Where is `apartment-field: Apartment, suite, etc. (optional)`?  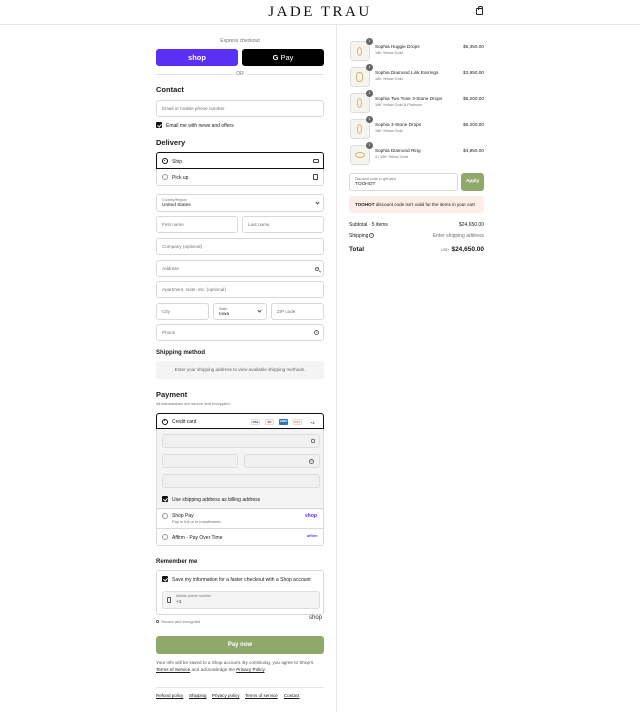
apartment-field: Apartment, suite, etc. (optional) is located at coordinates (240, 289).